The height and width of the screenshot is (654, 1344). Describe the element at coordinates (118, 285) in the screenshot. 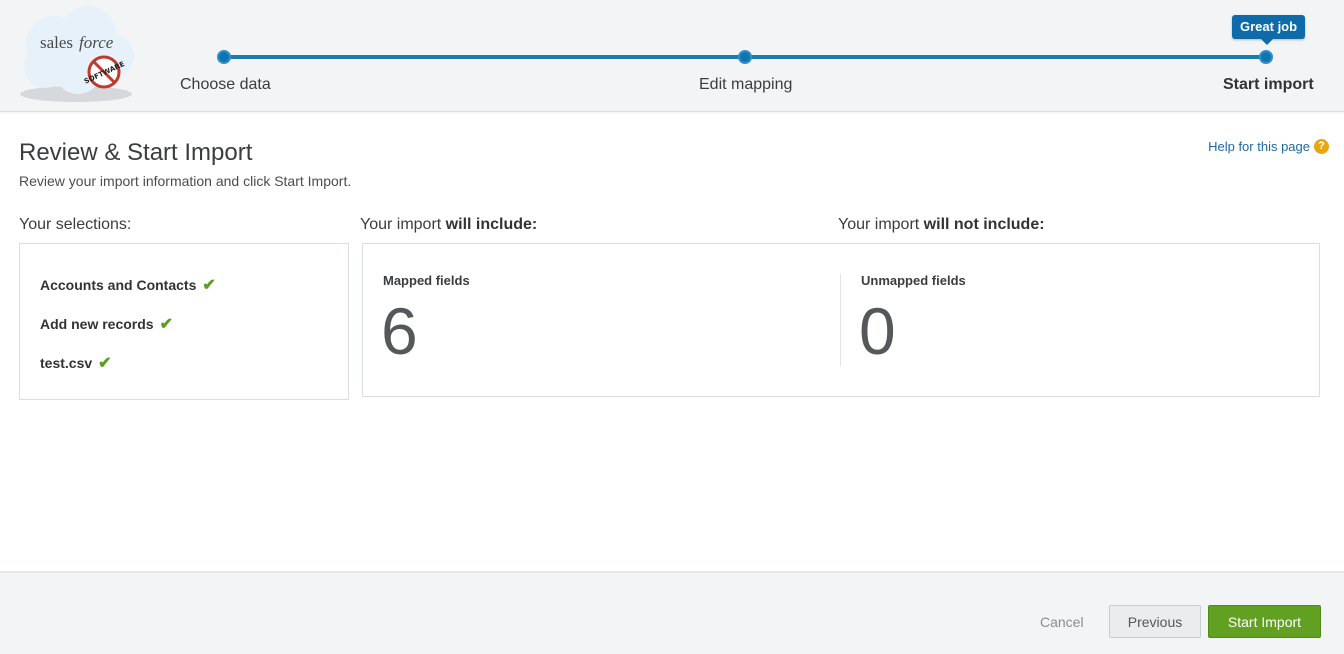

I see `selection-item-label: Accounts and Contacts` at that location.